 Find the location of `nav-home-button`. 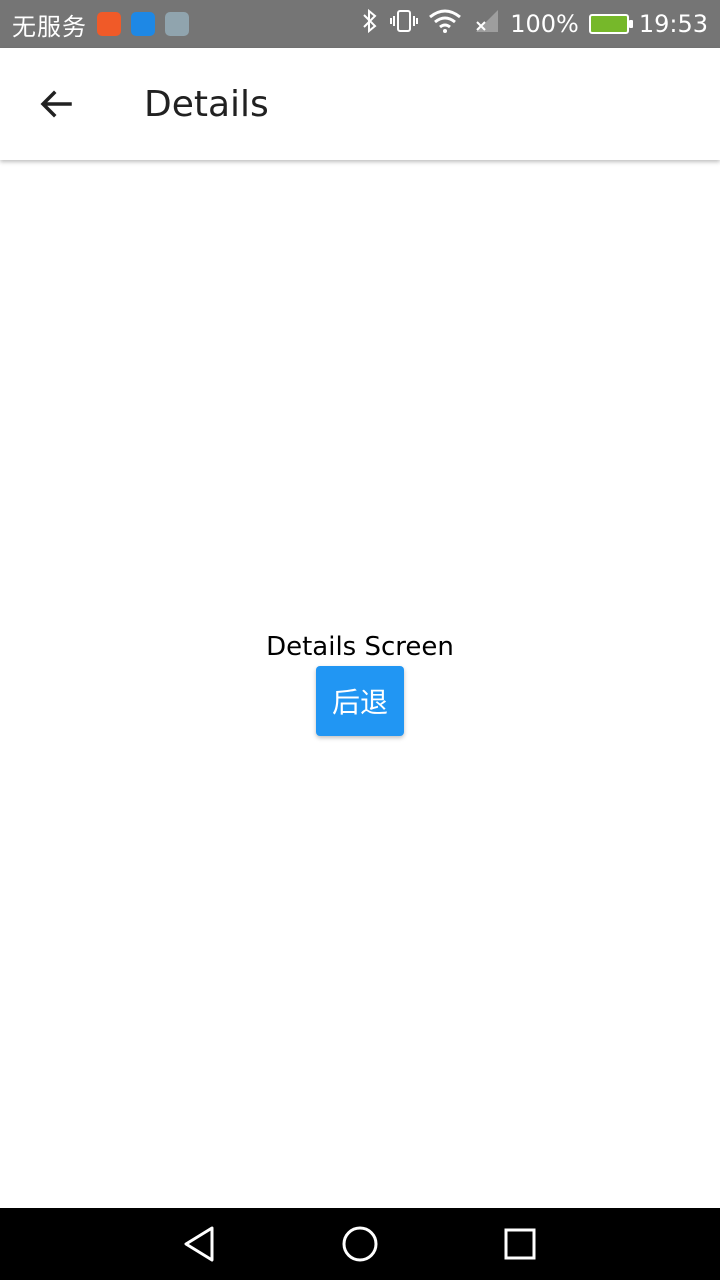

nav-home-button is located at coordinates (360, 1244).